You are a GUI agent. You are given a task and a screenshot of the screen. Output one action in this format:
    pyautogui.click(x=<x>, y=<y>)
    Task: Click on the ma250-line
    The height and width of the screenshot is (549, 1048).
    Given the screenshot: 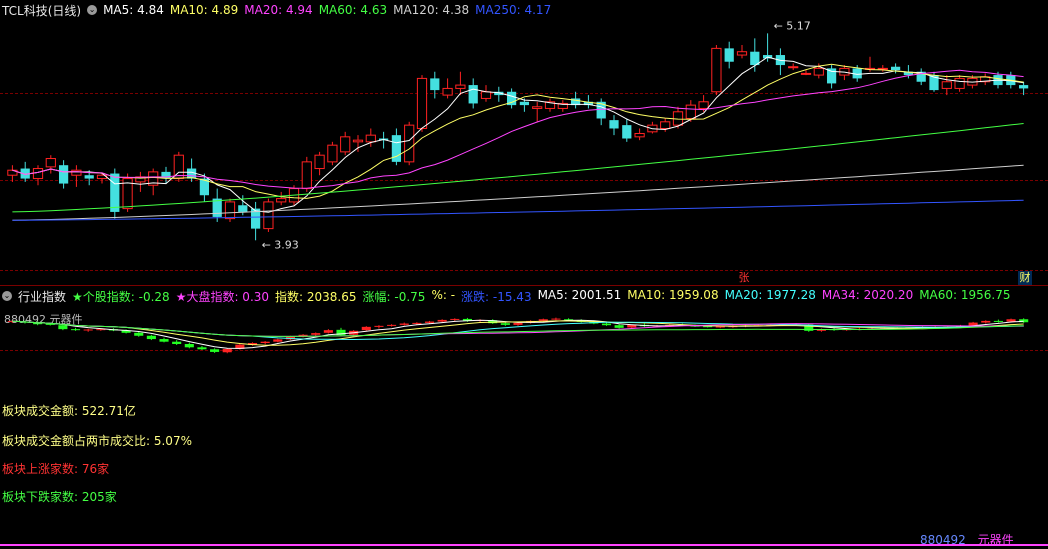 What is the action you would take?
    pyautogui.click(x=518, y=210)
    